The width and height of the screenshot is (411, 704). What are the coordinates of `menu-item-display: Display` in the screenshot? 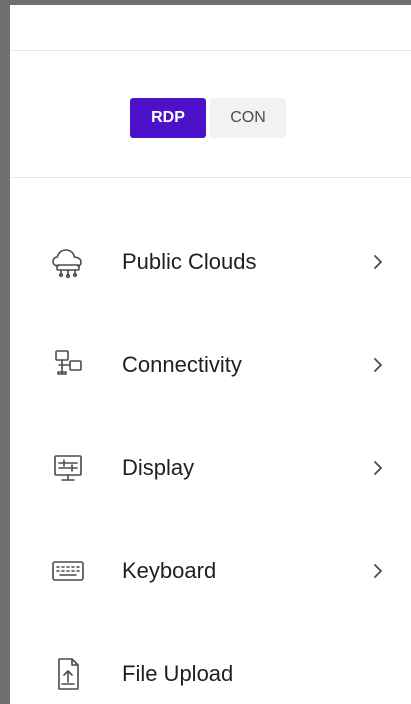 It's located at (210, 467).